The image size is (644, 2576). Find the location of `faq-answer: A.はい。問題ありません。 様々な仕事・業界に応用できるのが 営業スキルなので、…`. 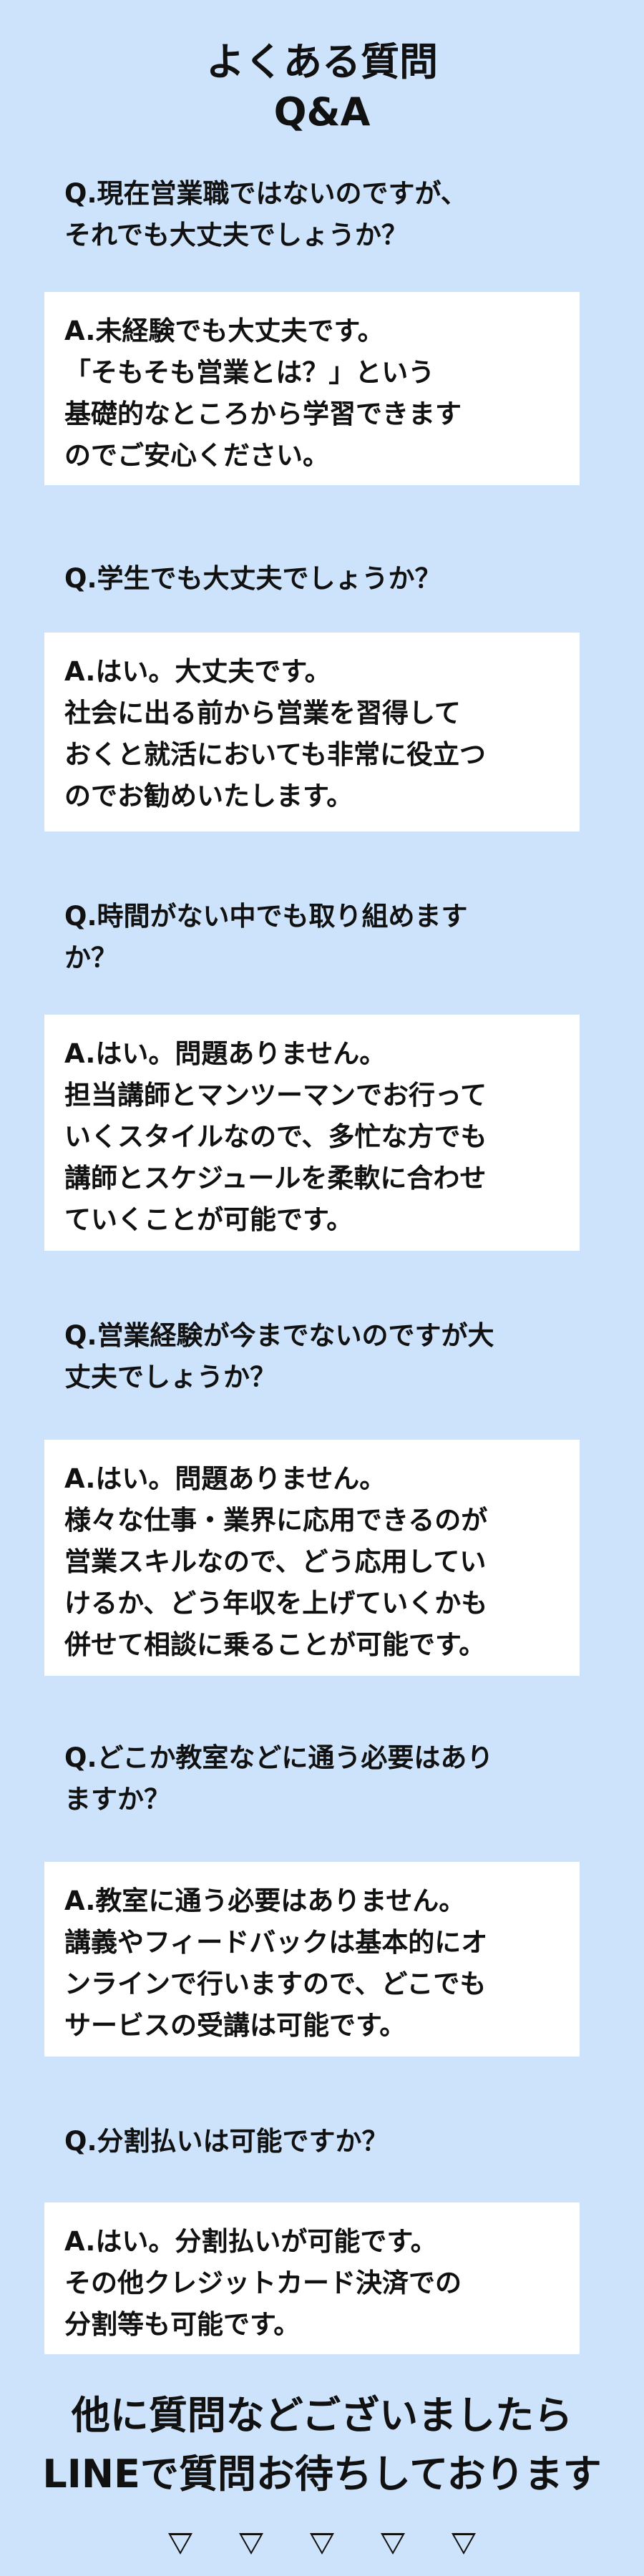

faq-answer: A.はい。問題ありません。 様々な仕事・業界に応用できるのが 営業スキルなので、… is located at coordinates (276, 1561).